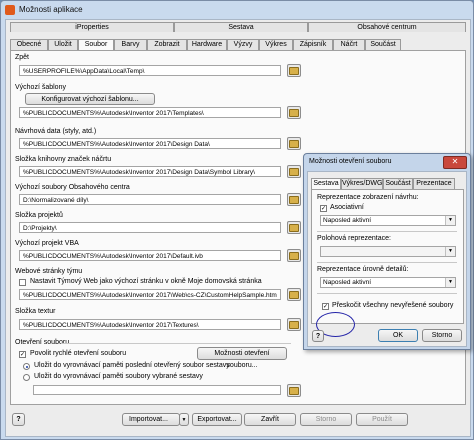 The image size is (474, 440). I want to click on group-iproperties: iProperties, so click(92, 27).